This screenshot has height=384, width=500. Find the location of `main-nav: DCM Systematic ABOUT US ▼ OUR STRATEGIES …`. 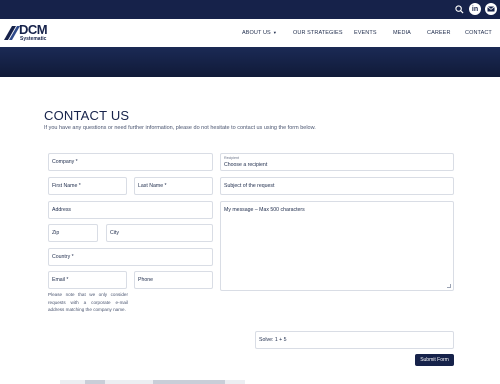

main-nav: DCM Systematic ABOUT US ▼ OUR STRATEGIES … is located at coordinates (250, 33).